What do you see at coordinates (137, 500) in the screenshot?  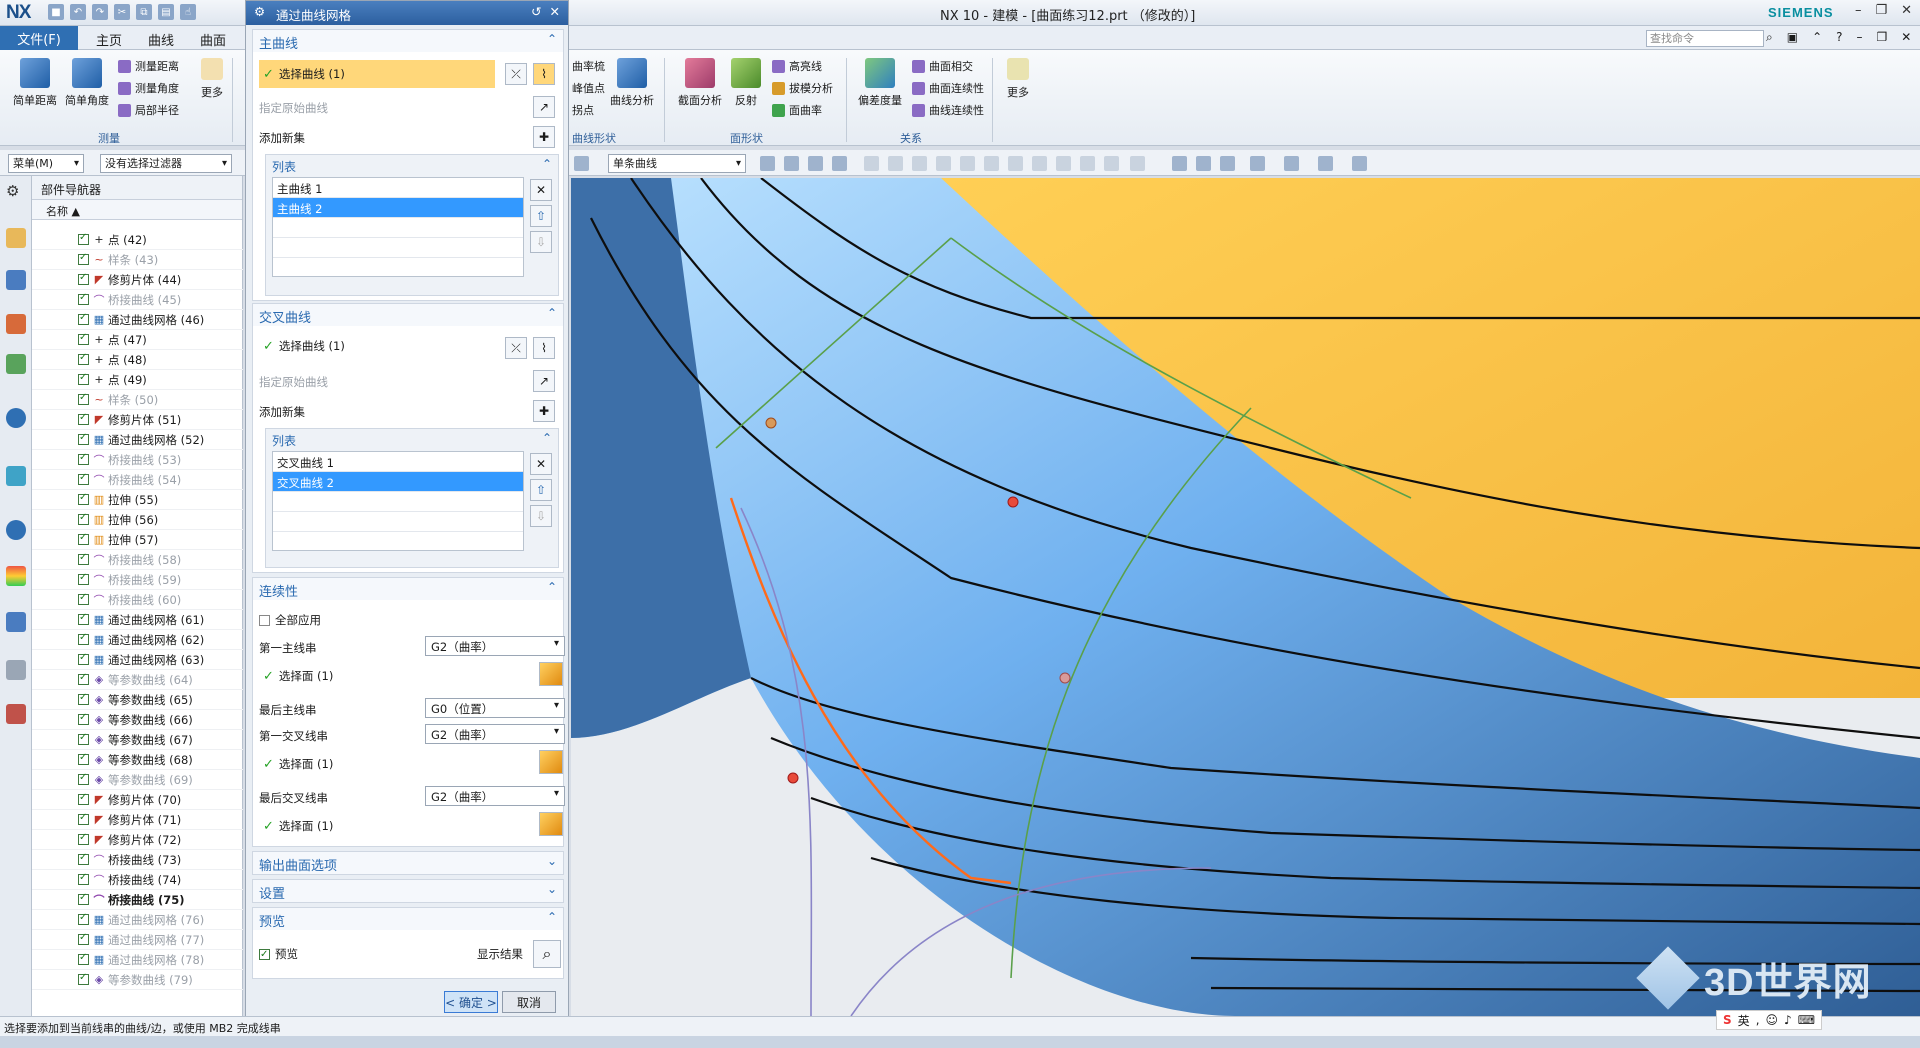 I see `navigator-row: ▥拉伸 (55)` at bounding box center [137, 500].